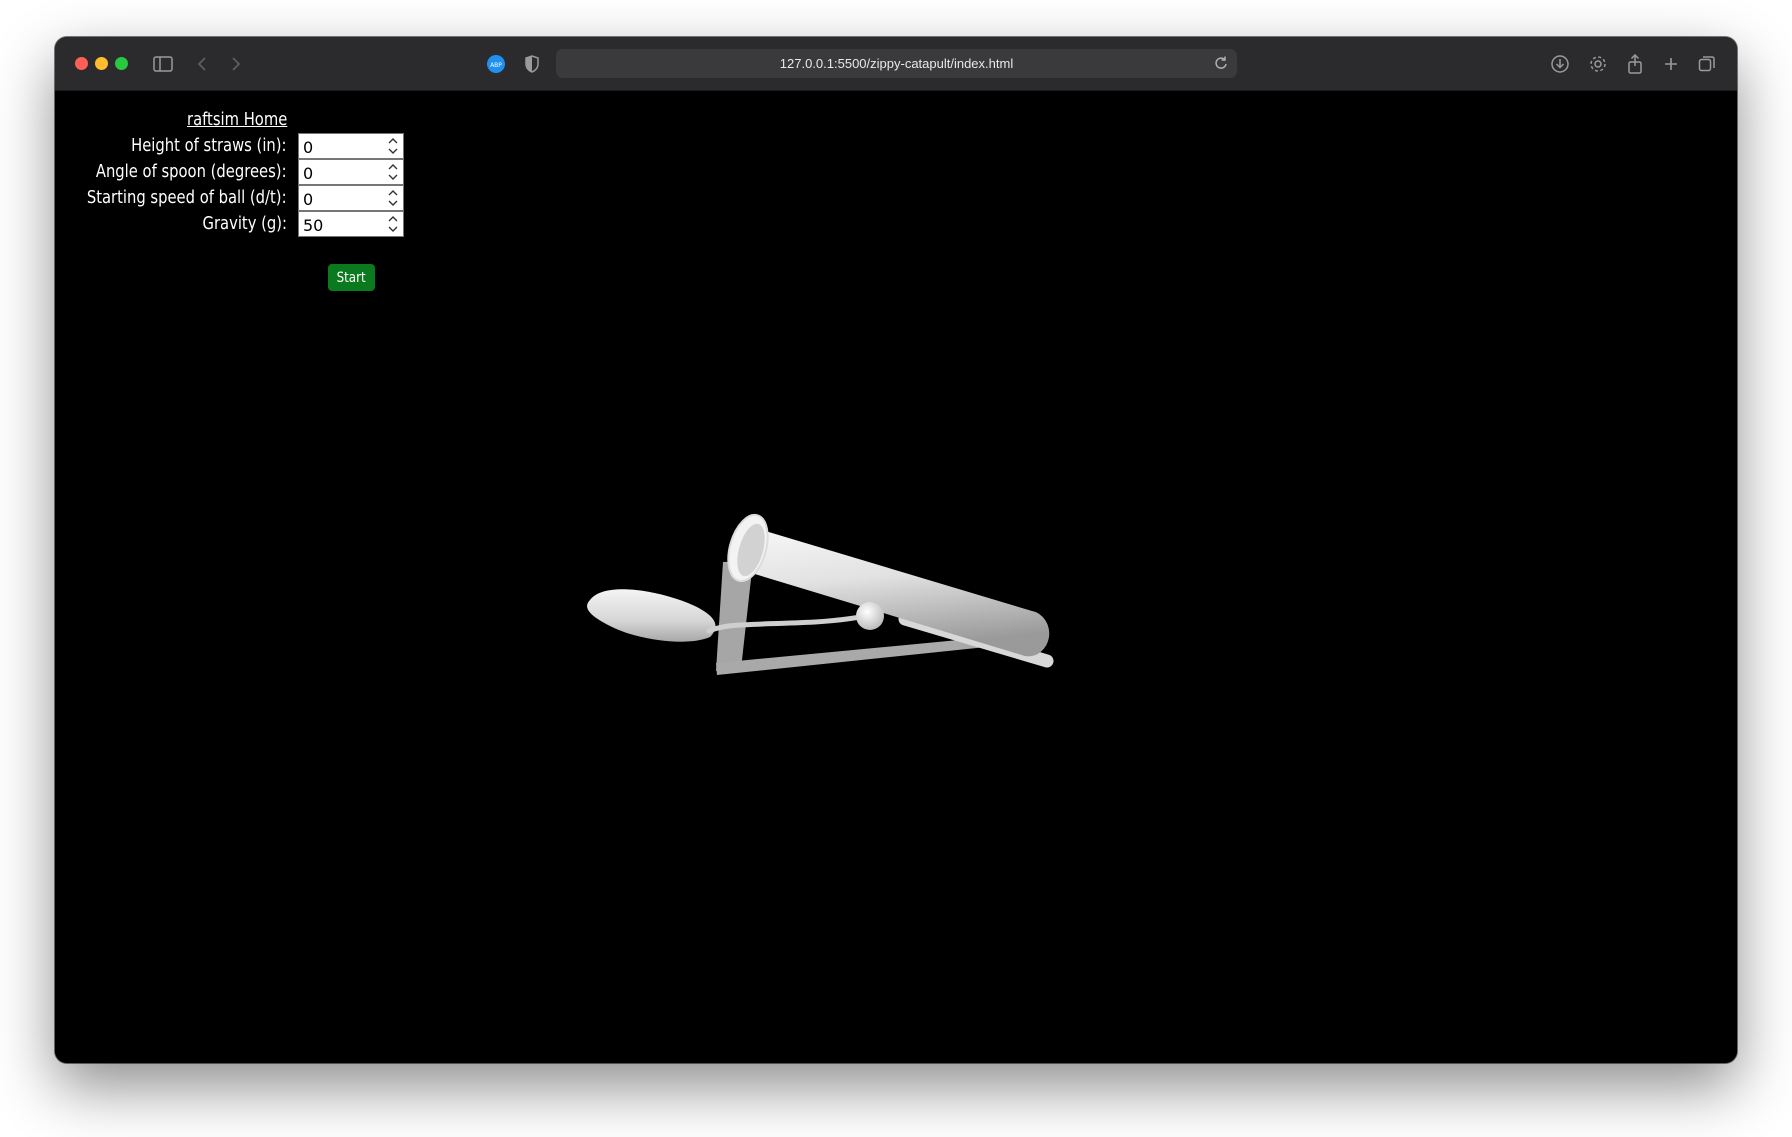 This screenshot has width=1792, height=1137. I want to click on catapult-model, so click(820, 594).